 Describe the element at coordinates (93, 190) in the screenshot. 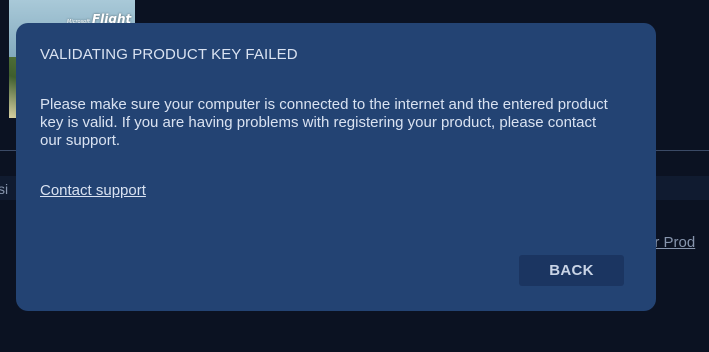

I see `contact-support-link: Contact support` at that location.